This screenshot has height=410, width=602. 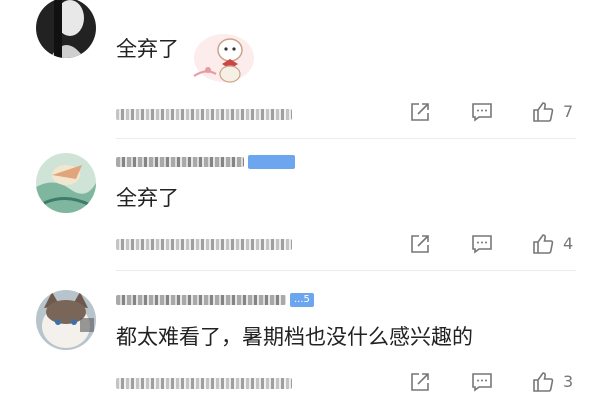 What do you see at coordinates (221, 58) in the screenshot?
I see `sticker-image` at bounding box center [221, 58].